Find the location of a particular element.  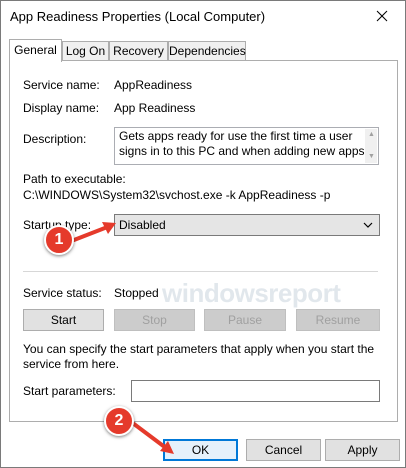

service-status-label: Service status: is located at coordinates (62, 293).